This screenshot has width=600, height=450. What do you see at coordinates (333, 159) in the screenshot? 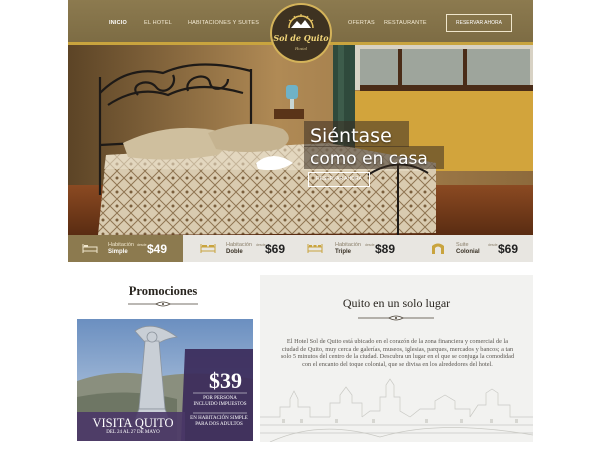
I see `hero-subtitle-pre: como` at bounding box center [333, 159].